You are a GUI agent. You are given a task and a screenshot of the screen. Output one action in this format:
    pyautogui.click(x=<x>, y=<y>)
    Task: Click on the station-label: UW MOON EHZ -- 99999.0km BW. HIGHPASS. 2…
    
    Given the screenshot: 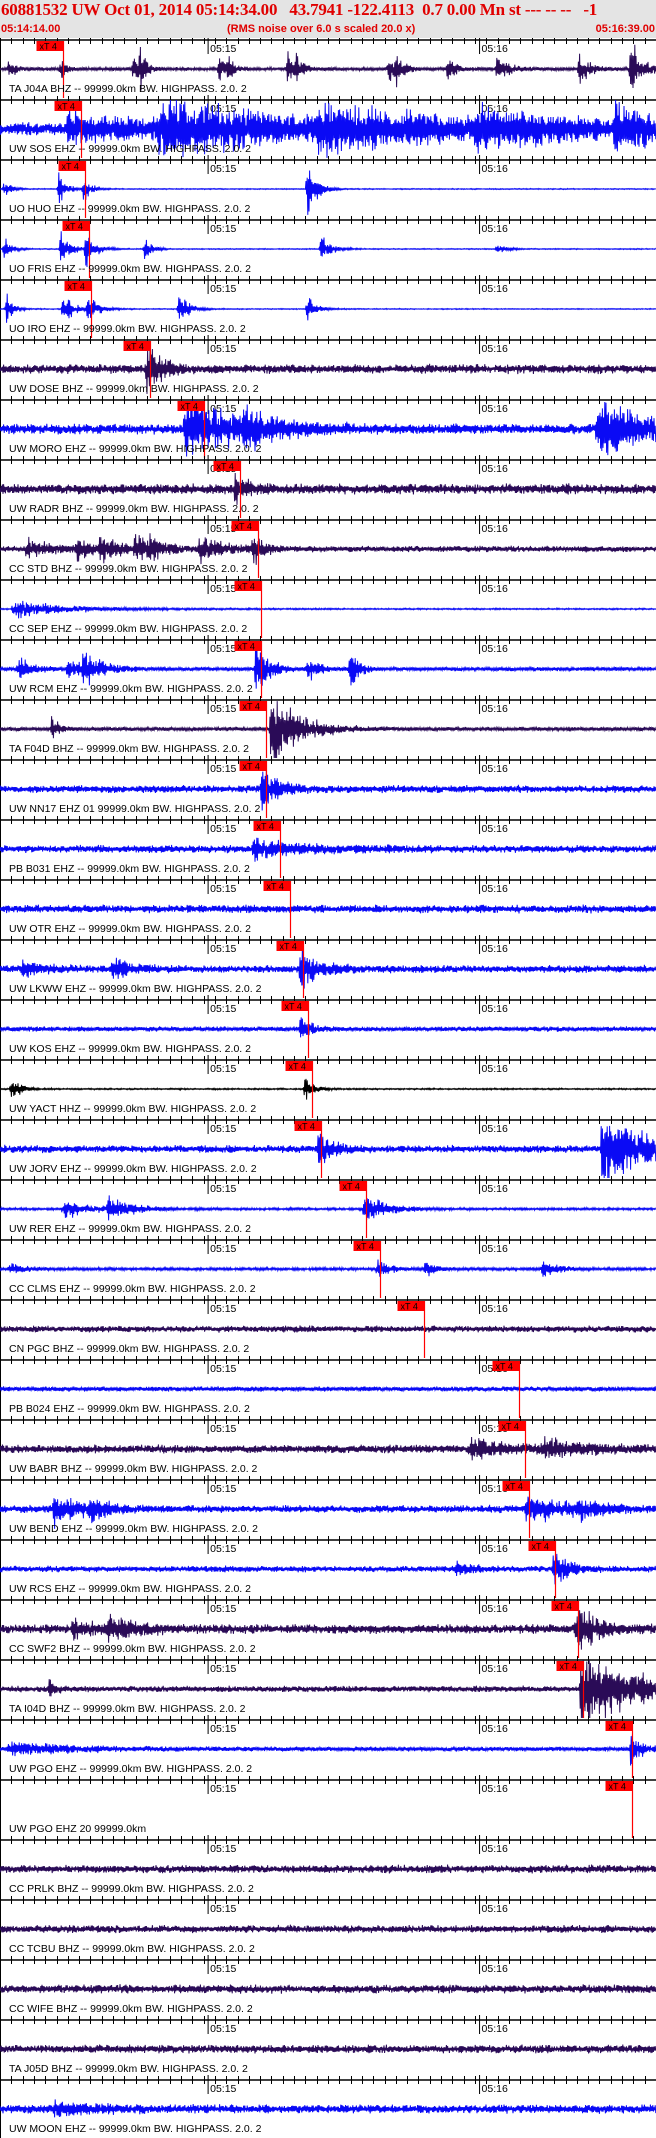 What is the action you would take?
    pyautogui.click(x=135, y=2129)
    